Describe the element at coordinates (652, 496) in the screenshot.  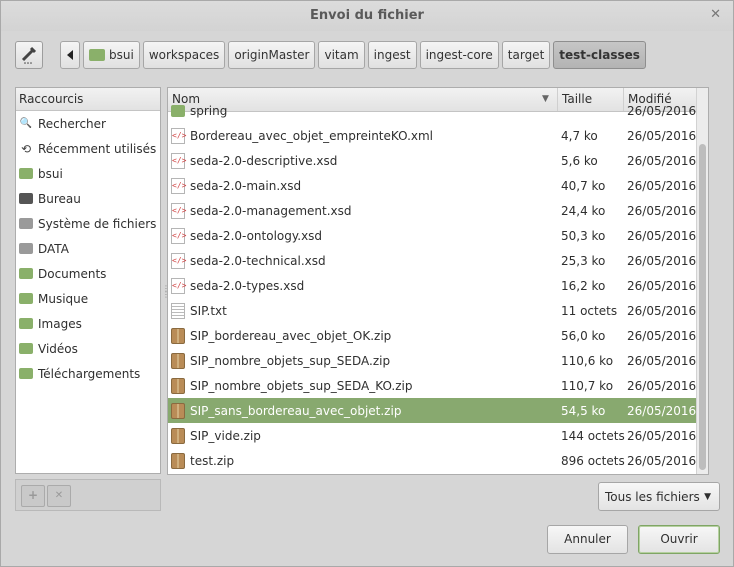
I see `filter-value: Tous les fichiers` at that location.